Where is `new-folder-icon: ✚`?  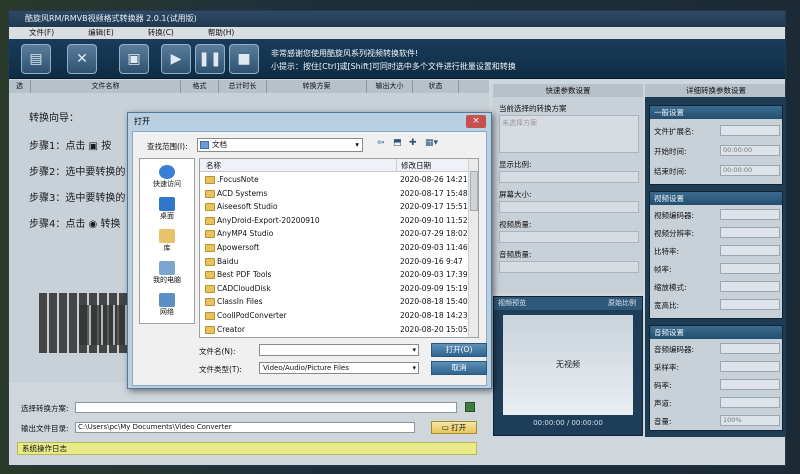 new-folder-icon: ✚ is located at coordinates (413, 143).